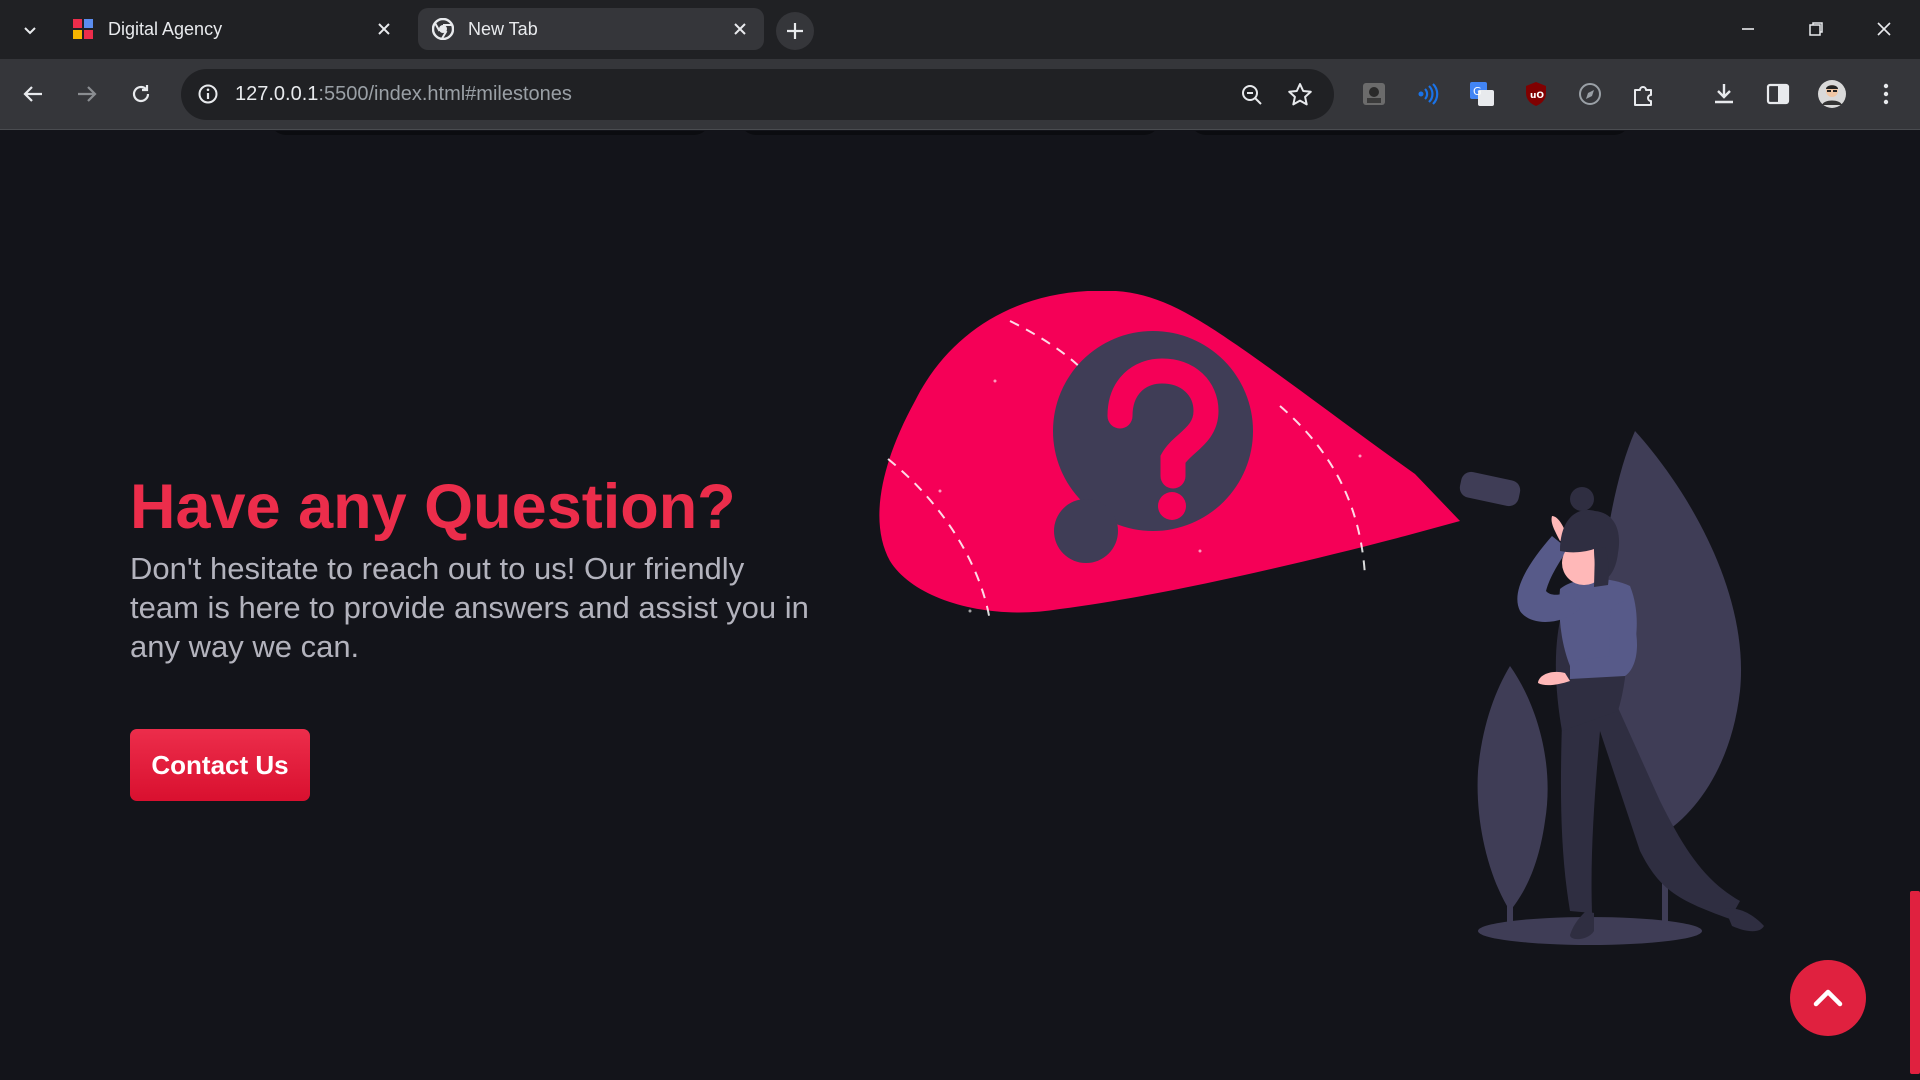  I want to click on arrow-right-icon, so click(87, 94).